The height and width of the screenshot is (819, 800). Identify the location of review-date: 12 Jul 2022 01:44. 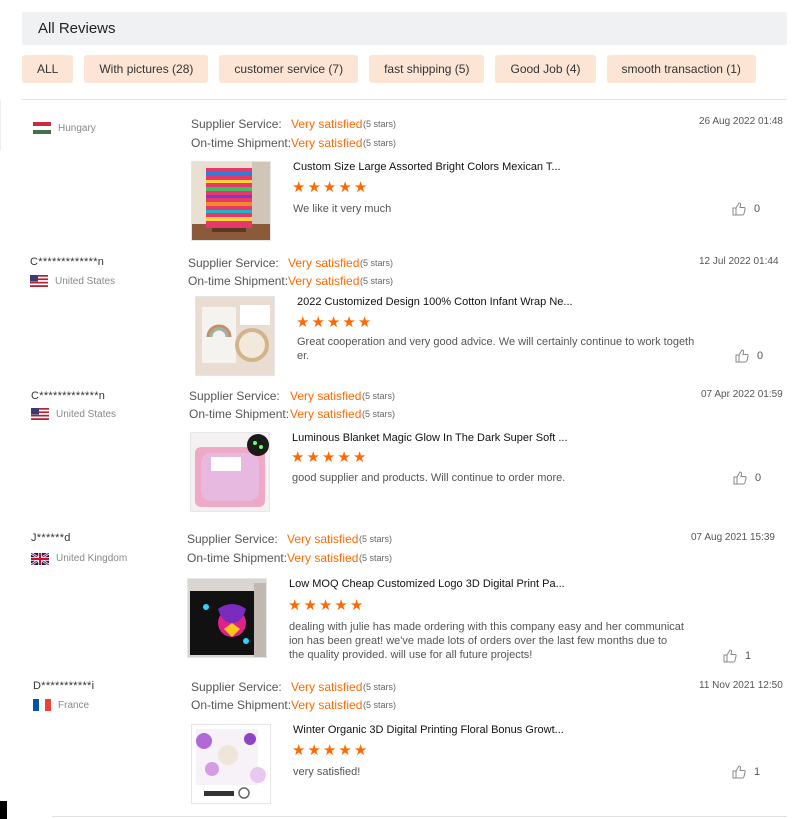
(739, 261).